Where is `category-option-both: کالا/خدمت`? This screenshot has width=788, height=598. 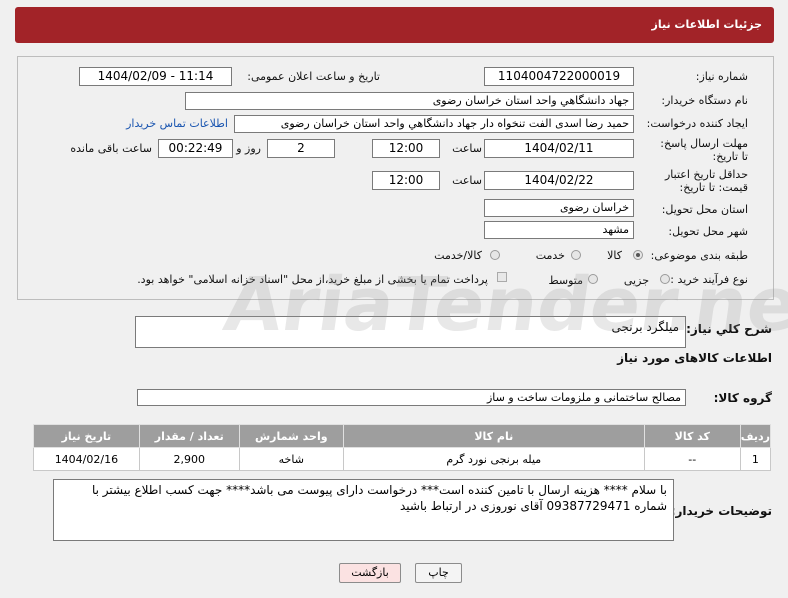
category-option-both: کالا/خدمت is located at coordinates (458, 255).